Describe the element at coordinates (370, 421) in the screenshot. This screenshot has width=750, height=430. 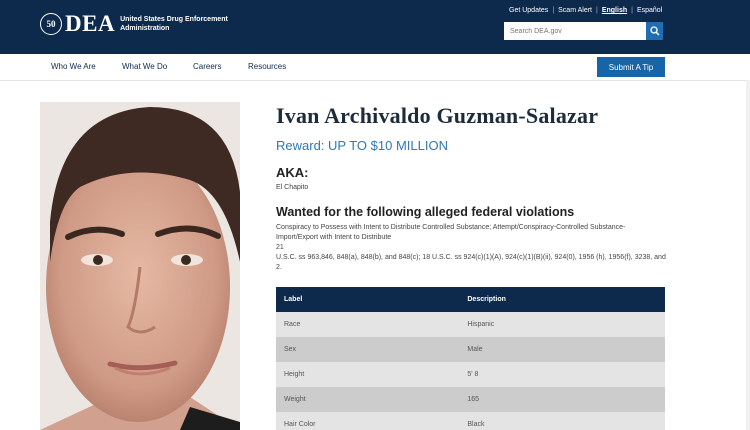
I see `row-label: Hair Color` at that location.